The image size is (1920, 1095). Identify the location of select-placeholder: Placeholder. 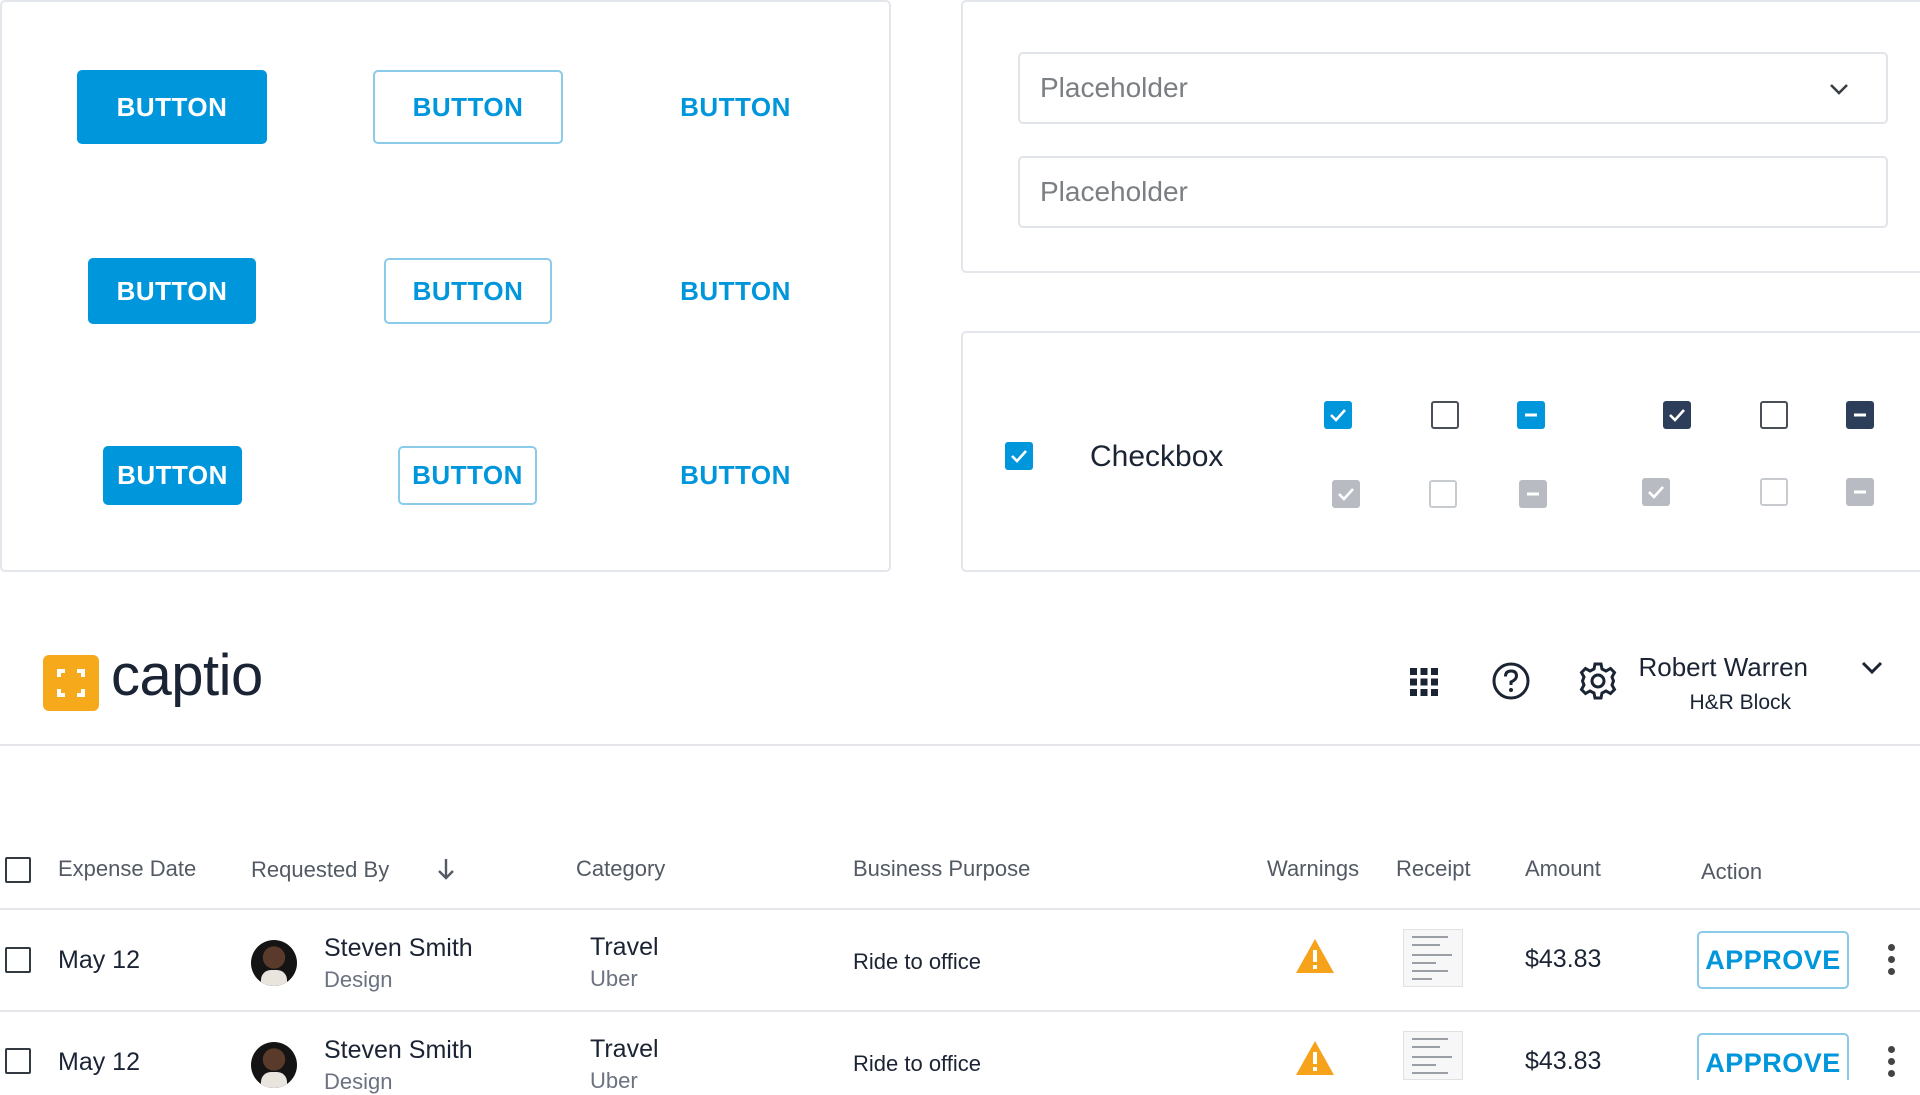
(1114, 87).